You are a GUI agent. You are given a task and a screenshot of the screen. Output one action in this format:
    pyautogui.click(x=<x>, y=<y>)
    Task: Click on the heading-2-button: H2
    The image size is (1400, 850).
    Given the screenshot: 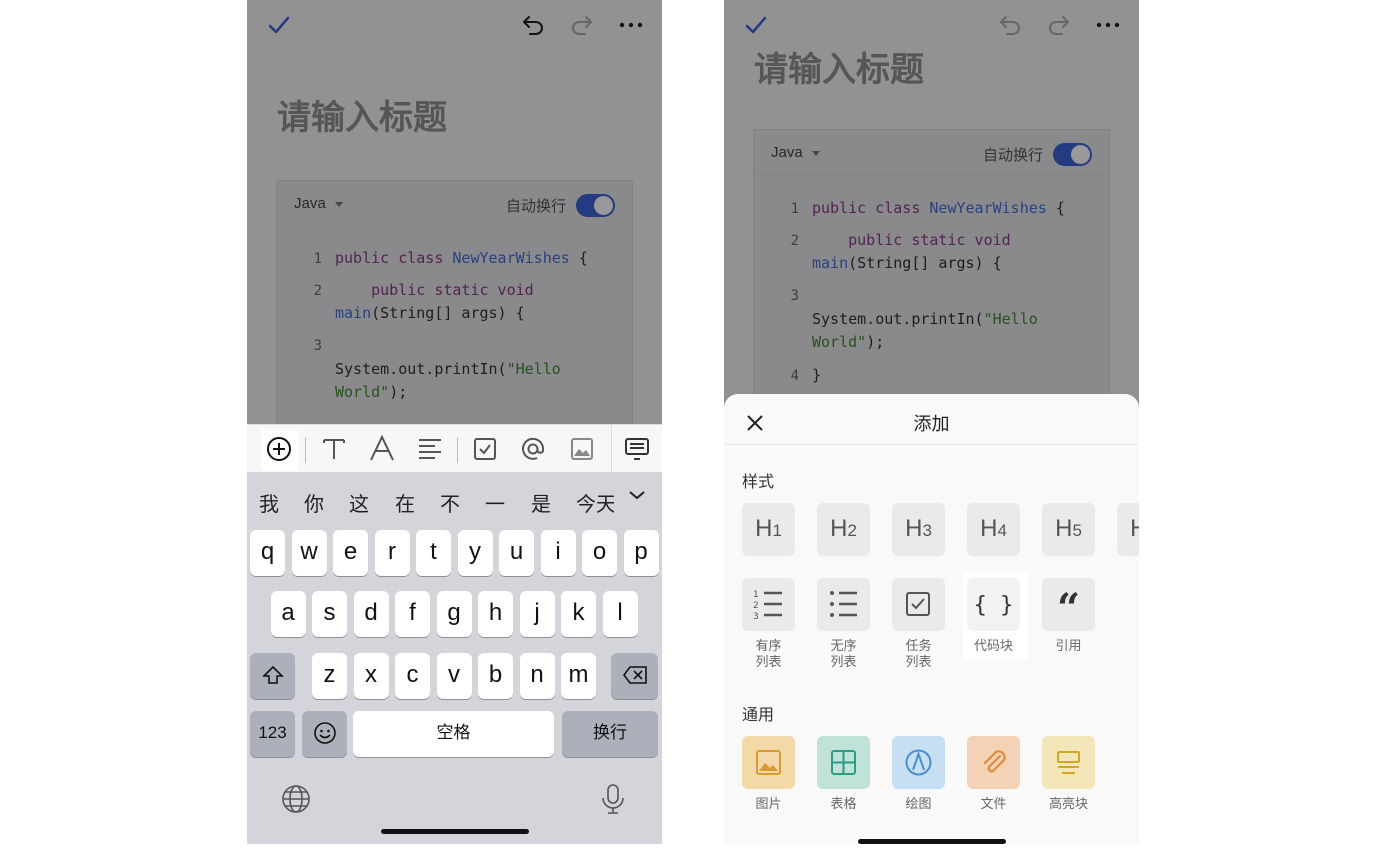 What is the action you would take?
    pyautogui.click(x=843, y=529)
    